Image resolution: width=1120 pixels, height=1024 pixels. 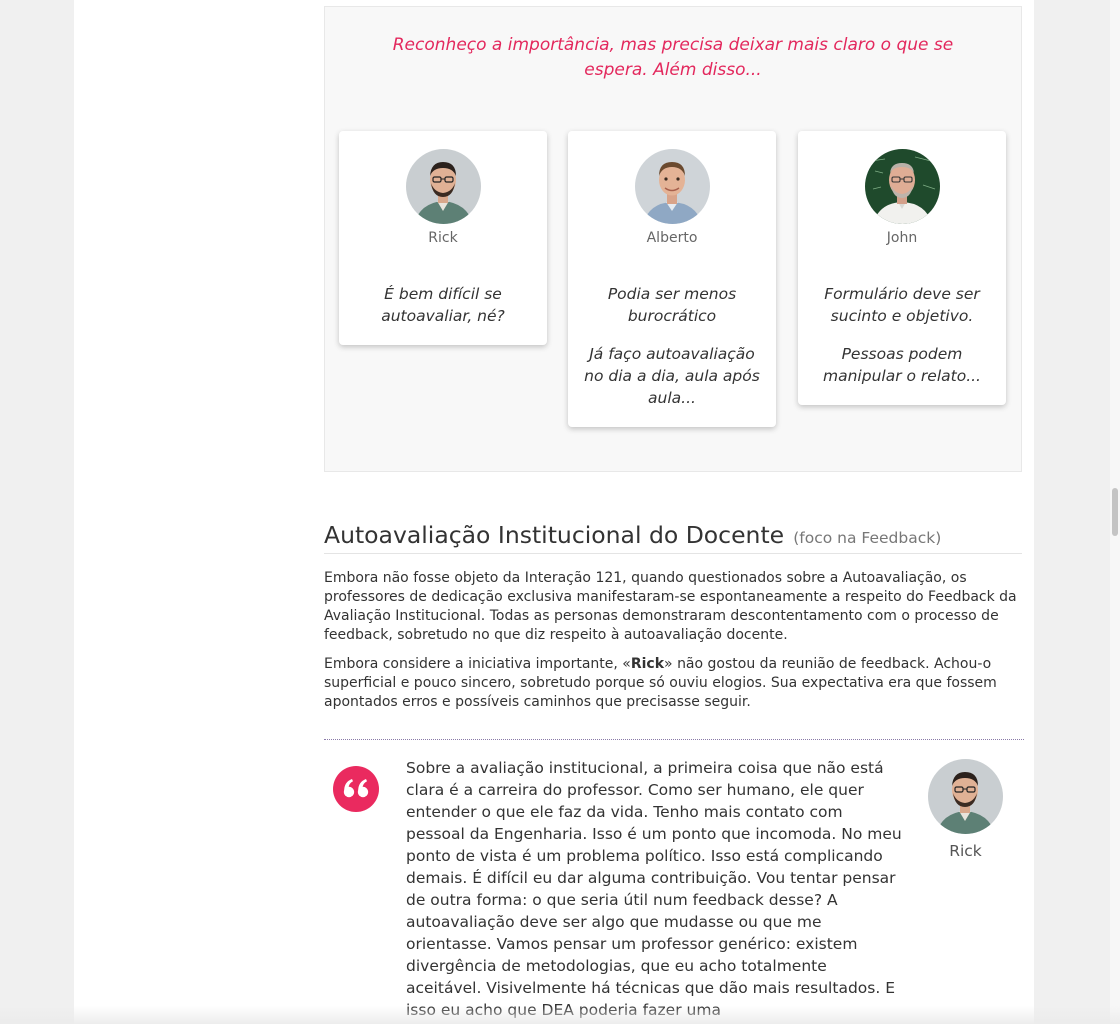 What do you see at coordinates (867, 538) in the screenshot?
I see `section-focus-label: (foco na Feedback)` at bounding box center [867, 538].